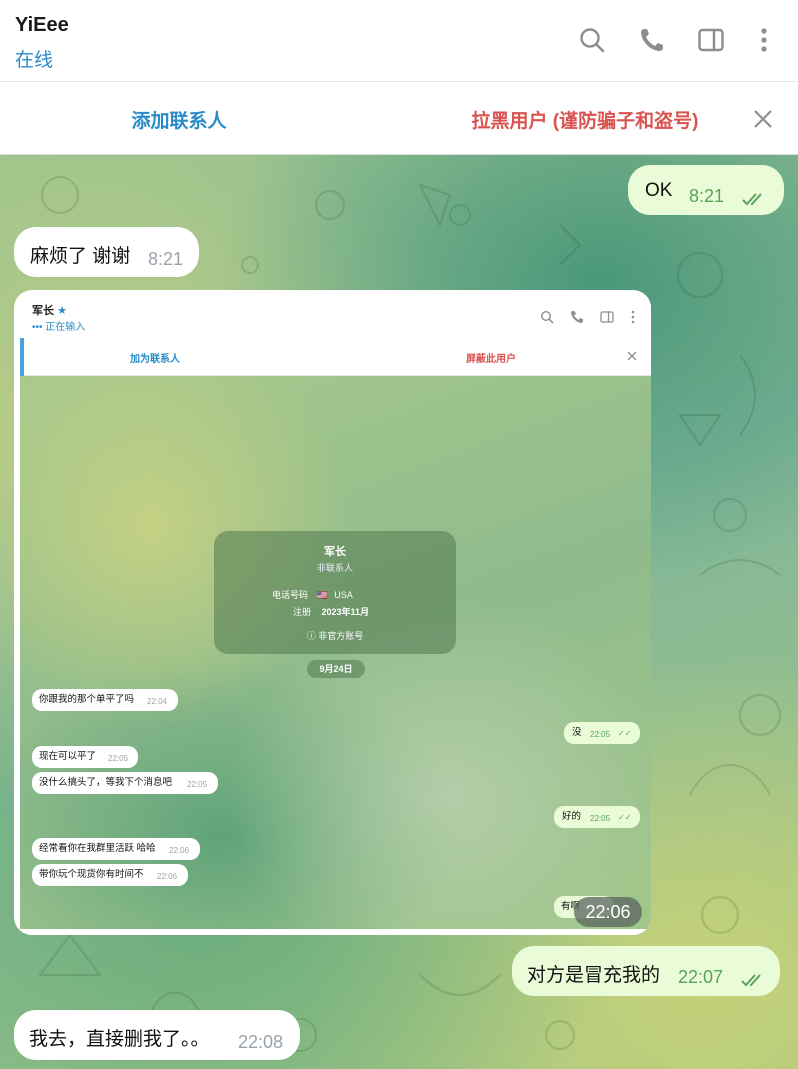  I want to click on registration-label: 注册, so click(302, 612).